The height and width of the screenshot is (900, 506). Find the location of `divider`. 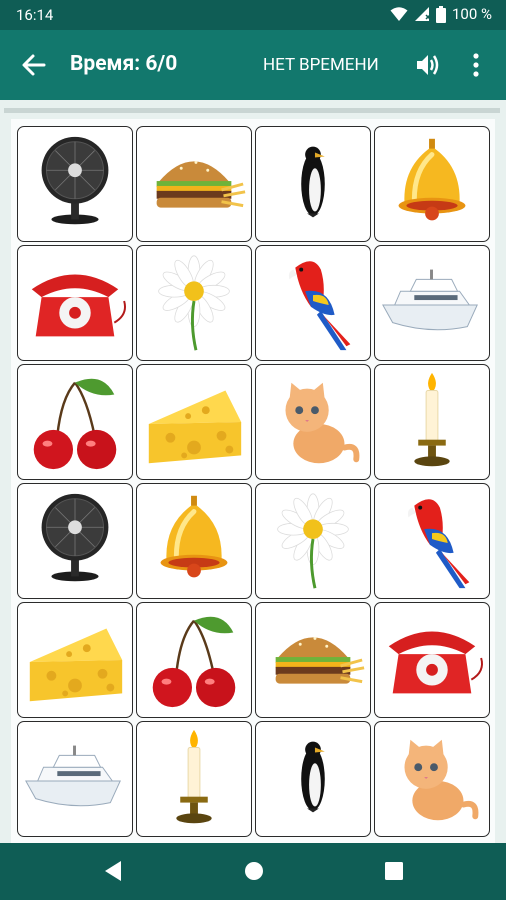

divider is located at coordinates (252, 110).